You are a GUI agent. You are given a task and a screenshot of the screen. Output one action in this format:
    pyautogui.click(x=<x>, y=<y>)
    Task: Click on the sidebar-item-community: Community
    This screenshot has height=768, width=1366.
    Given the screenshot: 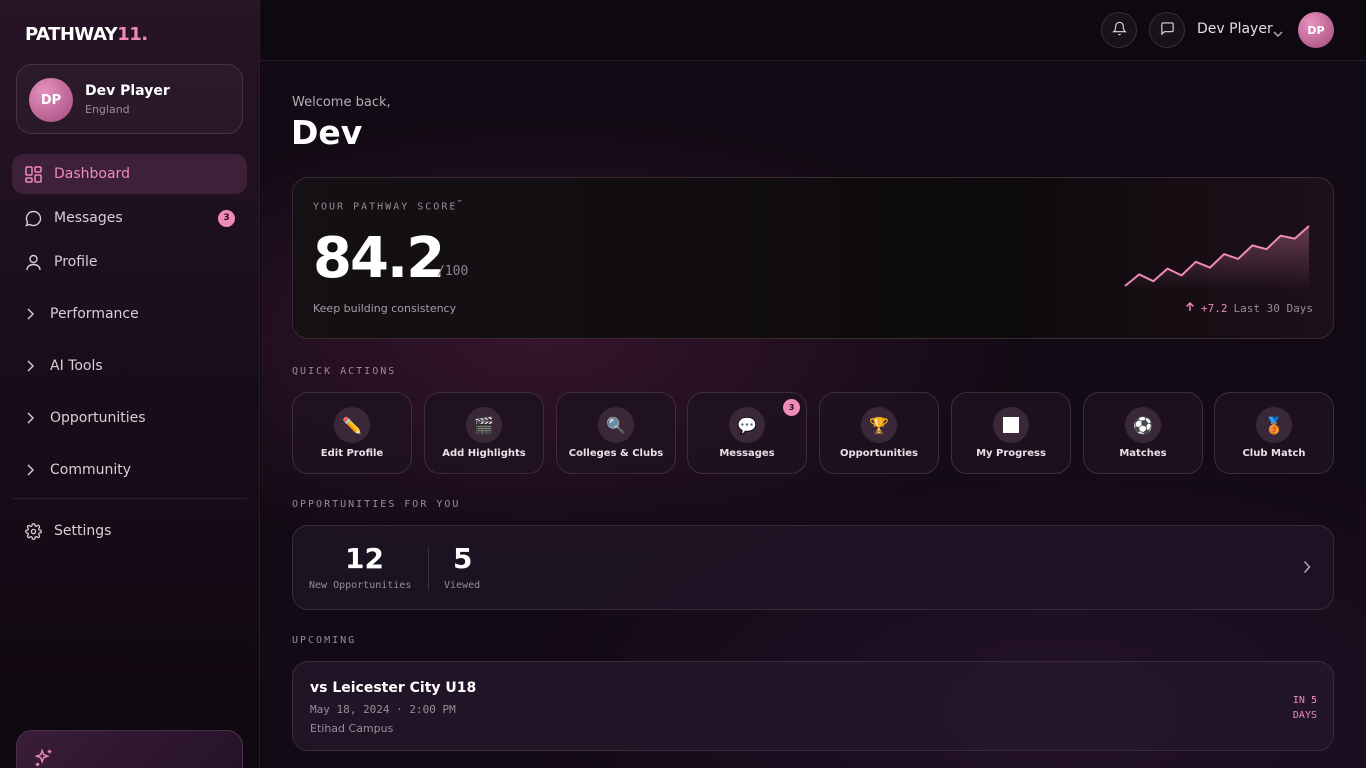 What is the action you would take?
    pyautogui.click(x=129, y=470)
    